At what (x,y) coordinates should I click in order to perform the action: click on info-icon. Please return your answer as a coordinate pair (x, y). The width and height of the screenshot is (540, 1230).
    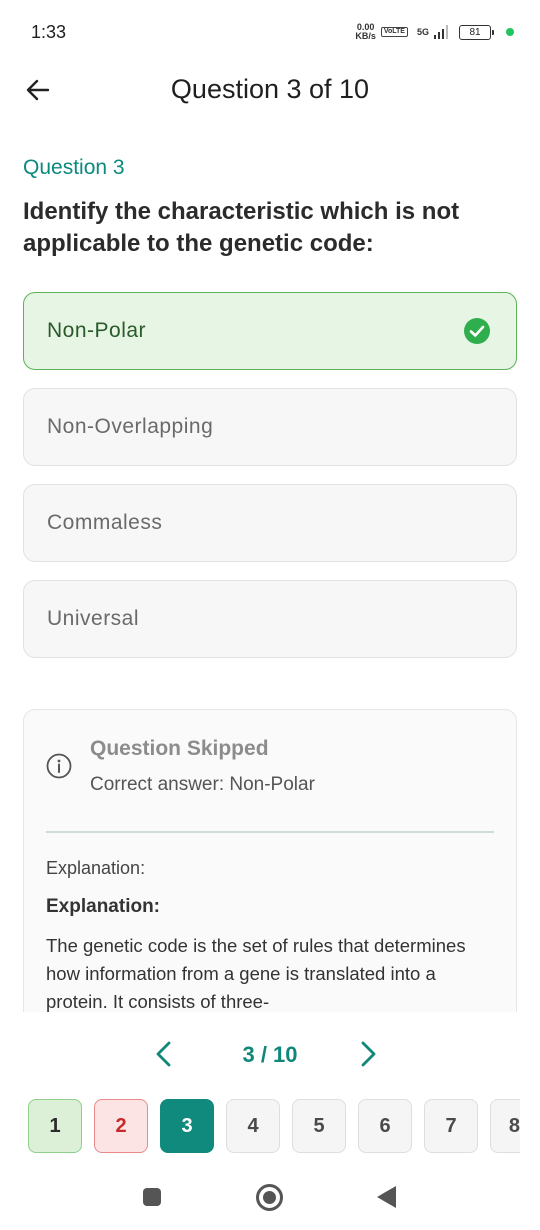
    Looking at the image, I should click on (59, 766).